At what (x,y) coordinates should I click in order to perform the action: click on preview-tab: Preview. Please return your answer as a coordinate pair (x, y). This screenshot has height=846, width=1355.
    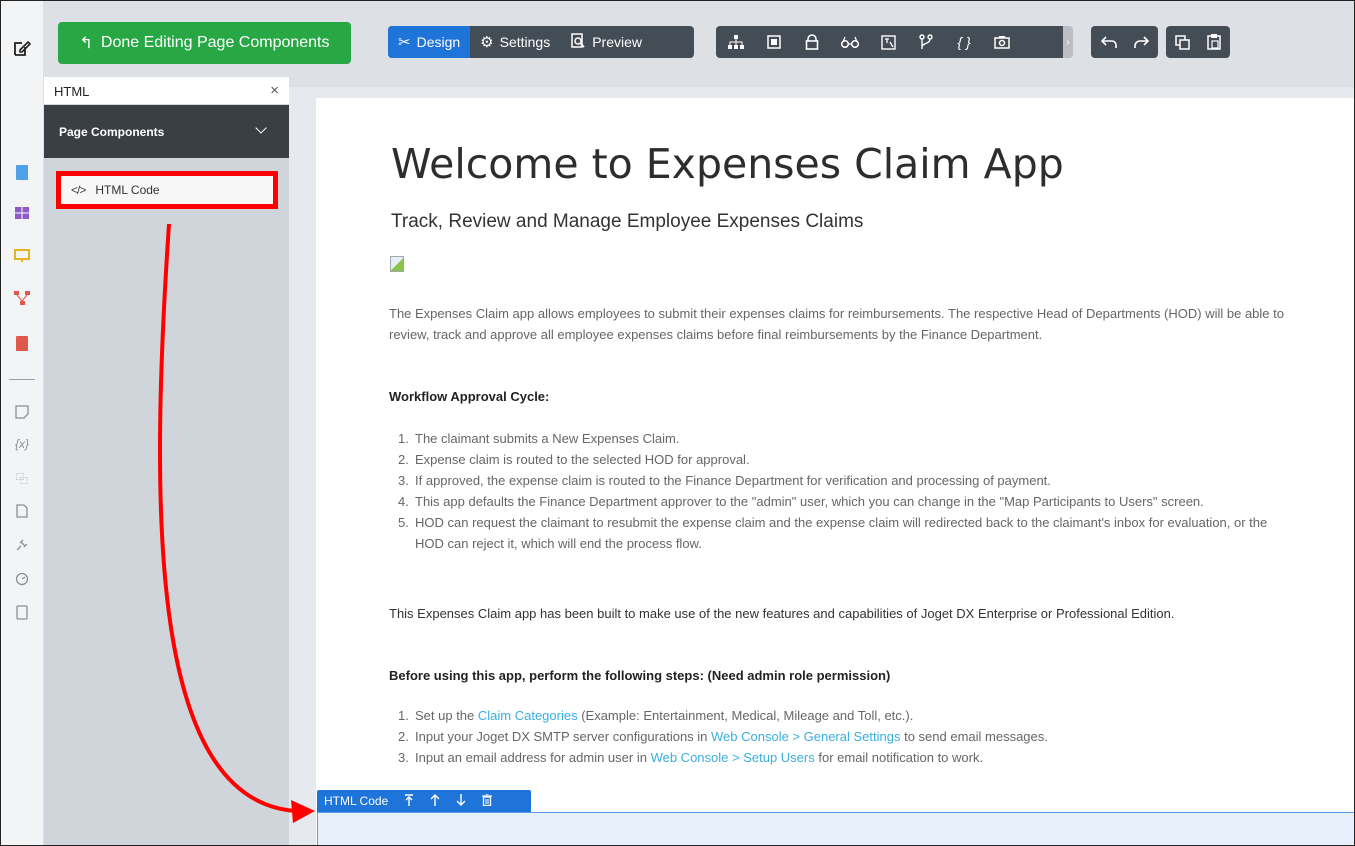
    Looking at the image, I should click on (606, 42).